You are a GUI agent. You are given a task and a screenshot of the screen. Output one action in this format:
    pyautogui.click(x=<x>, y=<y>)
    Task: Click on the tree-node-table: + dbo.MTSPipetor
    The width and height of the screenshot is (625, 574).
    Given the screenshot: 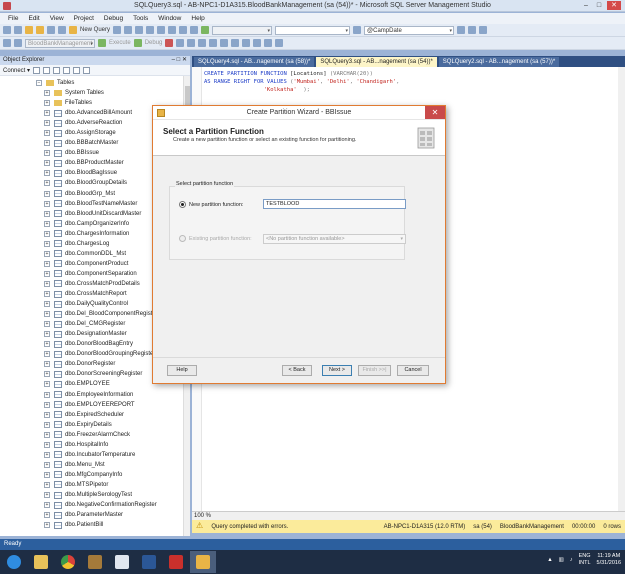 What is the action you would take?
    pyautogui.click(x=95, y=485)
    